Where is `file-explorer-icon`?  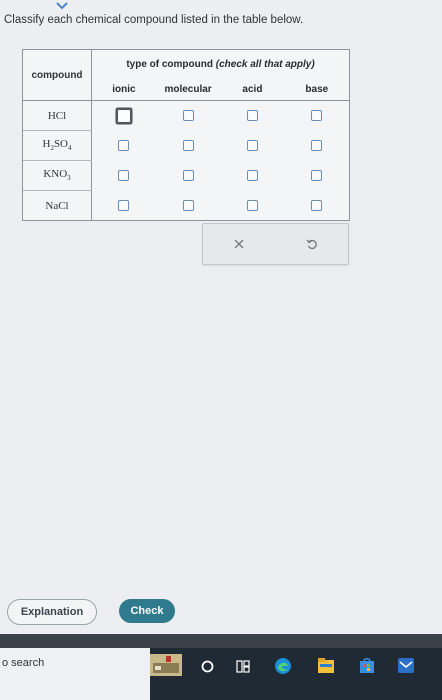
file-explorer-icon is located at coordinates (326, 665).